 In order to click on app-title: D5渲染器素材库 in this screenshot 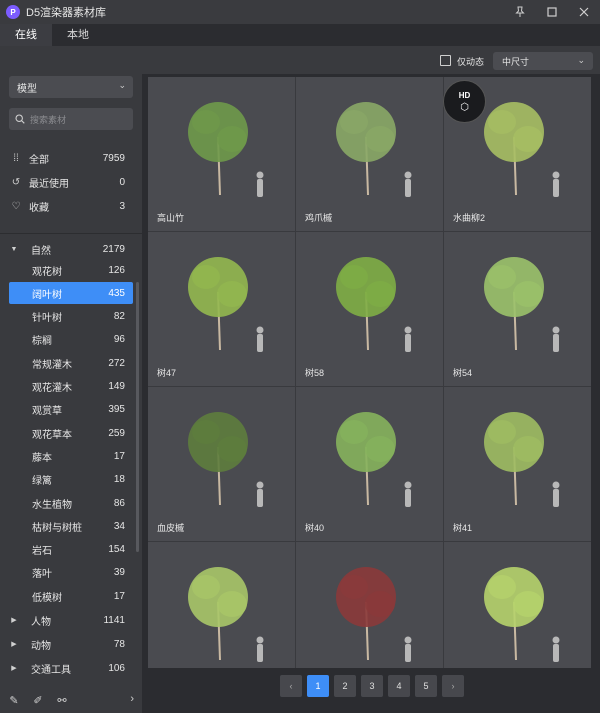, I will do `click(66, 13)`.